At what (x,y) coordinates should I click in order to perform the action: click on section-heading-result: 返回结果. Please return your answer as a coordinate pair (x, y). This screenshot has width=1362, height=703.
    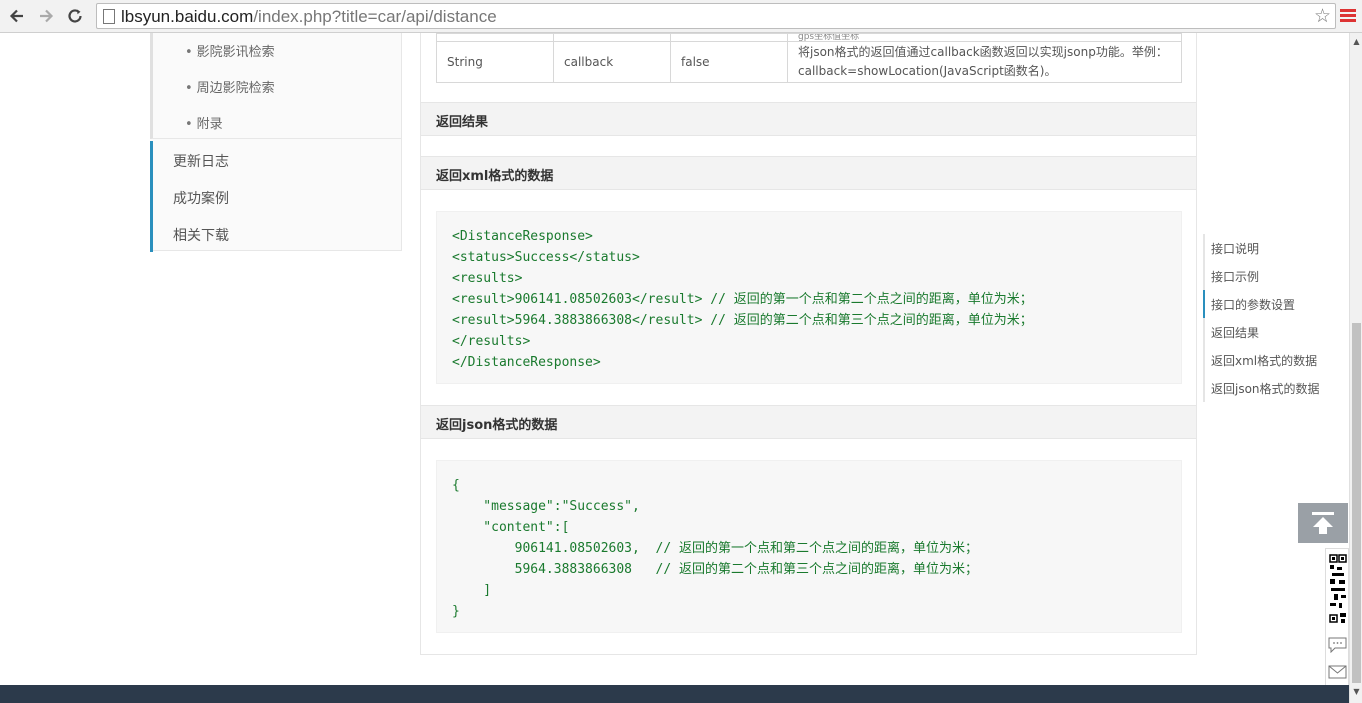
    Looking at the image, I should click on (808, 119).